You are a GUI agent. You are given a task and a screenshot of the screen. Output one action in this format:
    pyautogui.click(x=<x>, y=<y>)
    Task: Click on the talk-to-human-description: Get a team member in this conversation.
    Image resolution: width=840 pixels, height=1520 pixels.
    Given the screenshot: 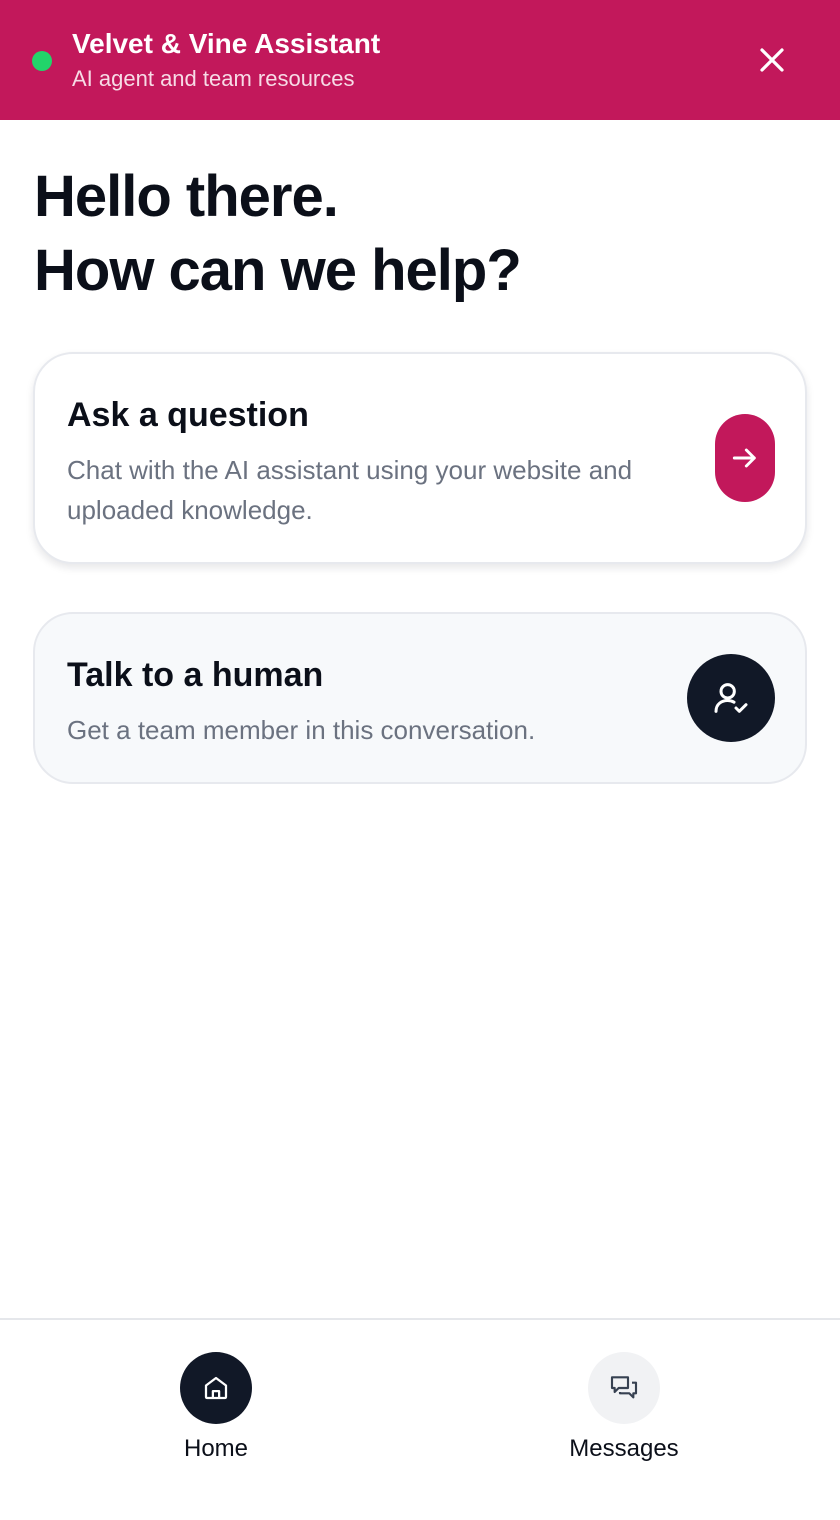 What is the action you would take?
    pyautogui.click(x=301, y=730)
    